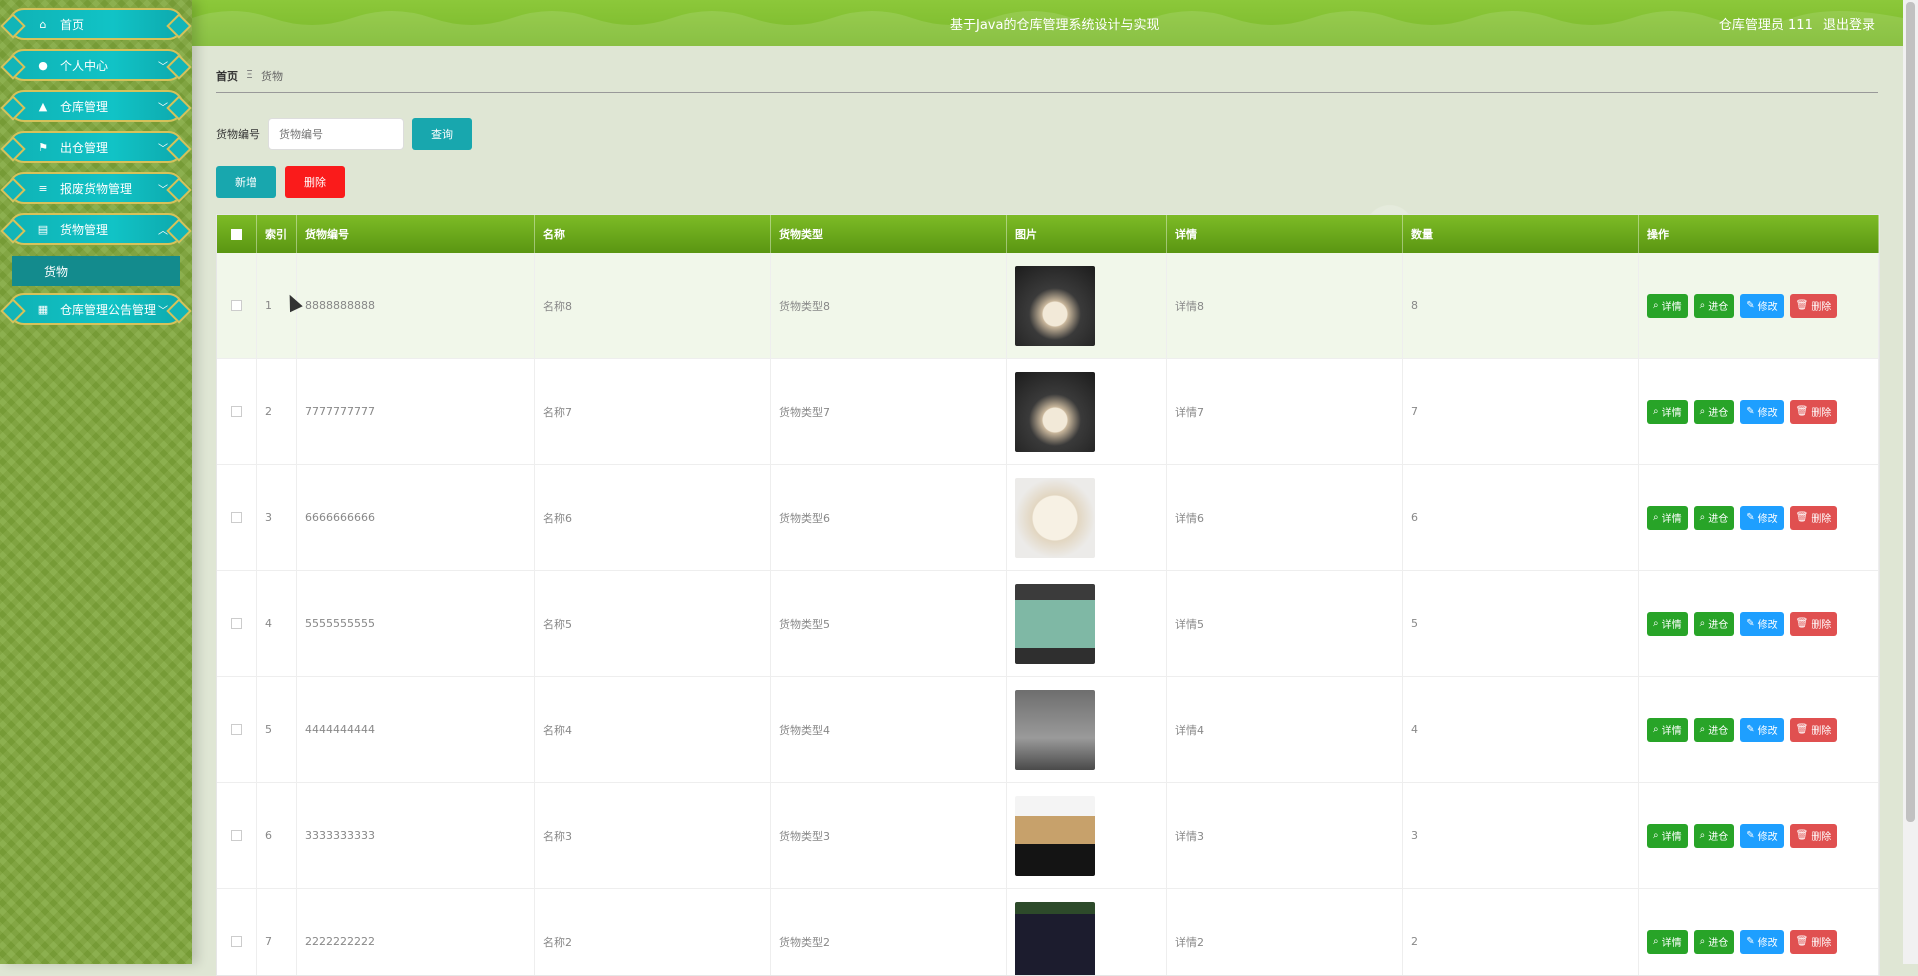  What do you see at coordinates (96, 309) in the screenshot?
I see `sidebar-item-announcement: ▦ 仓库管理公告管理 ﹀` at bounding box center [96, 309].